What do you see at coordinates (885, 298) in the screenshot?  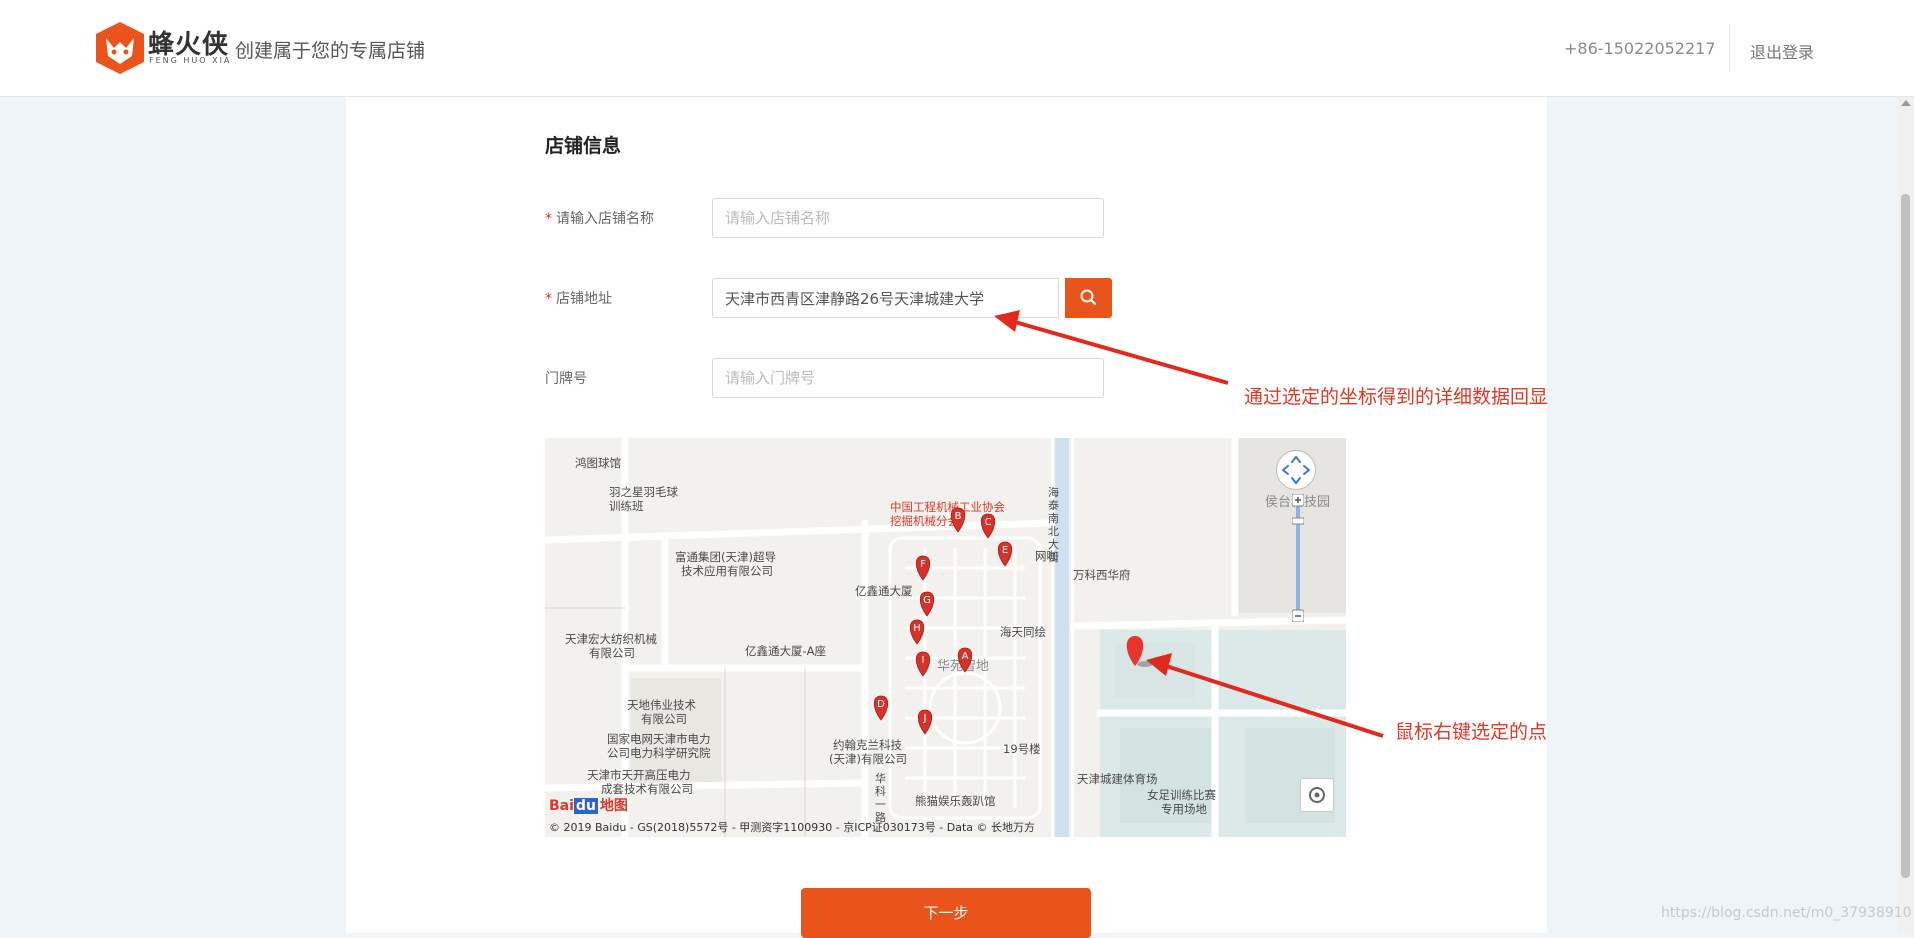 I see `address-input` at bounding box center [885, 298].